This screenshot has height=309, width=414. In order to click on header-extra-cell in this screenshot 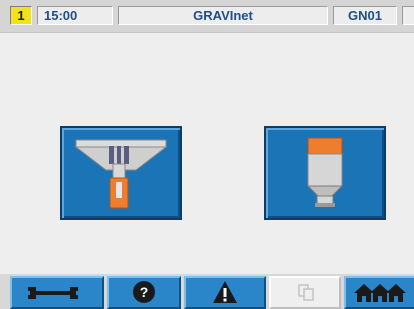, I will do `click(408, 15)`.